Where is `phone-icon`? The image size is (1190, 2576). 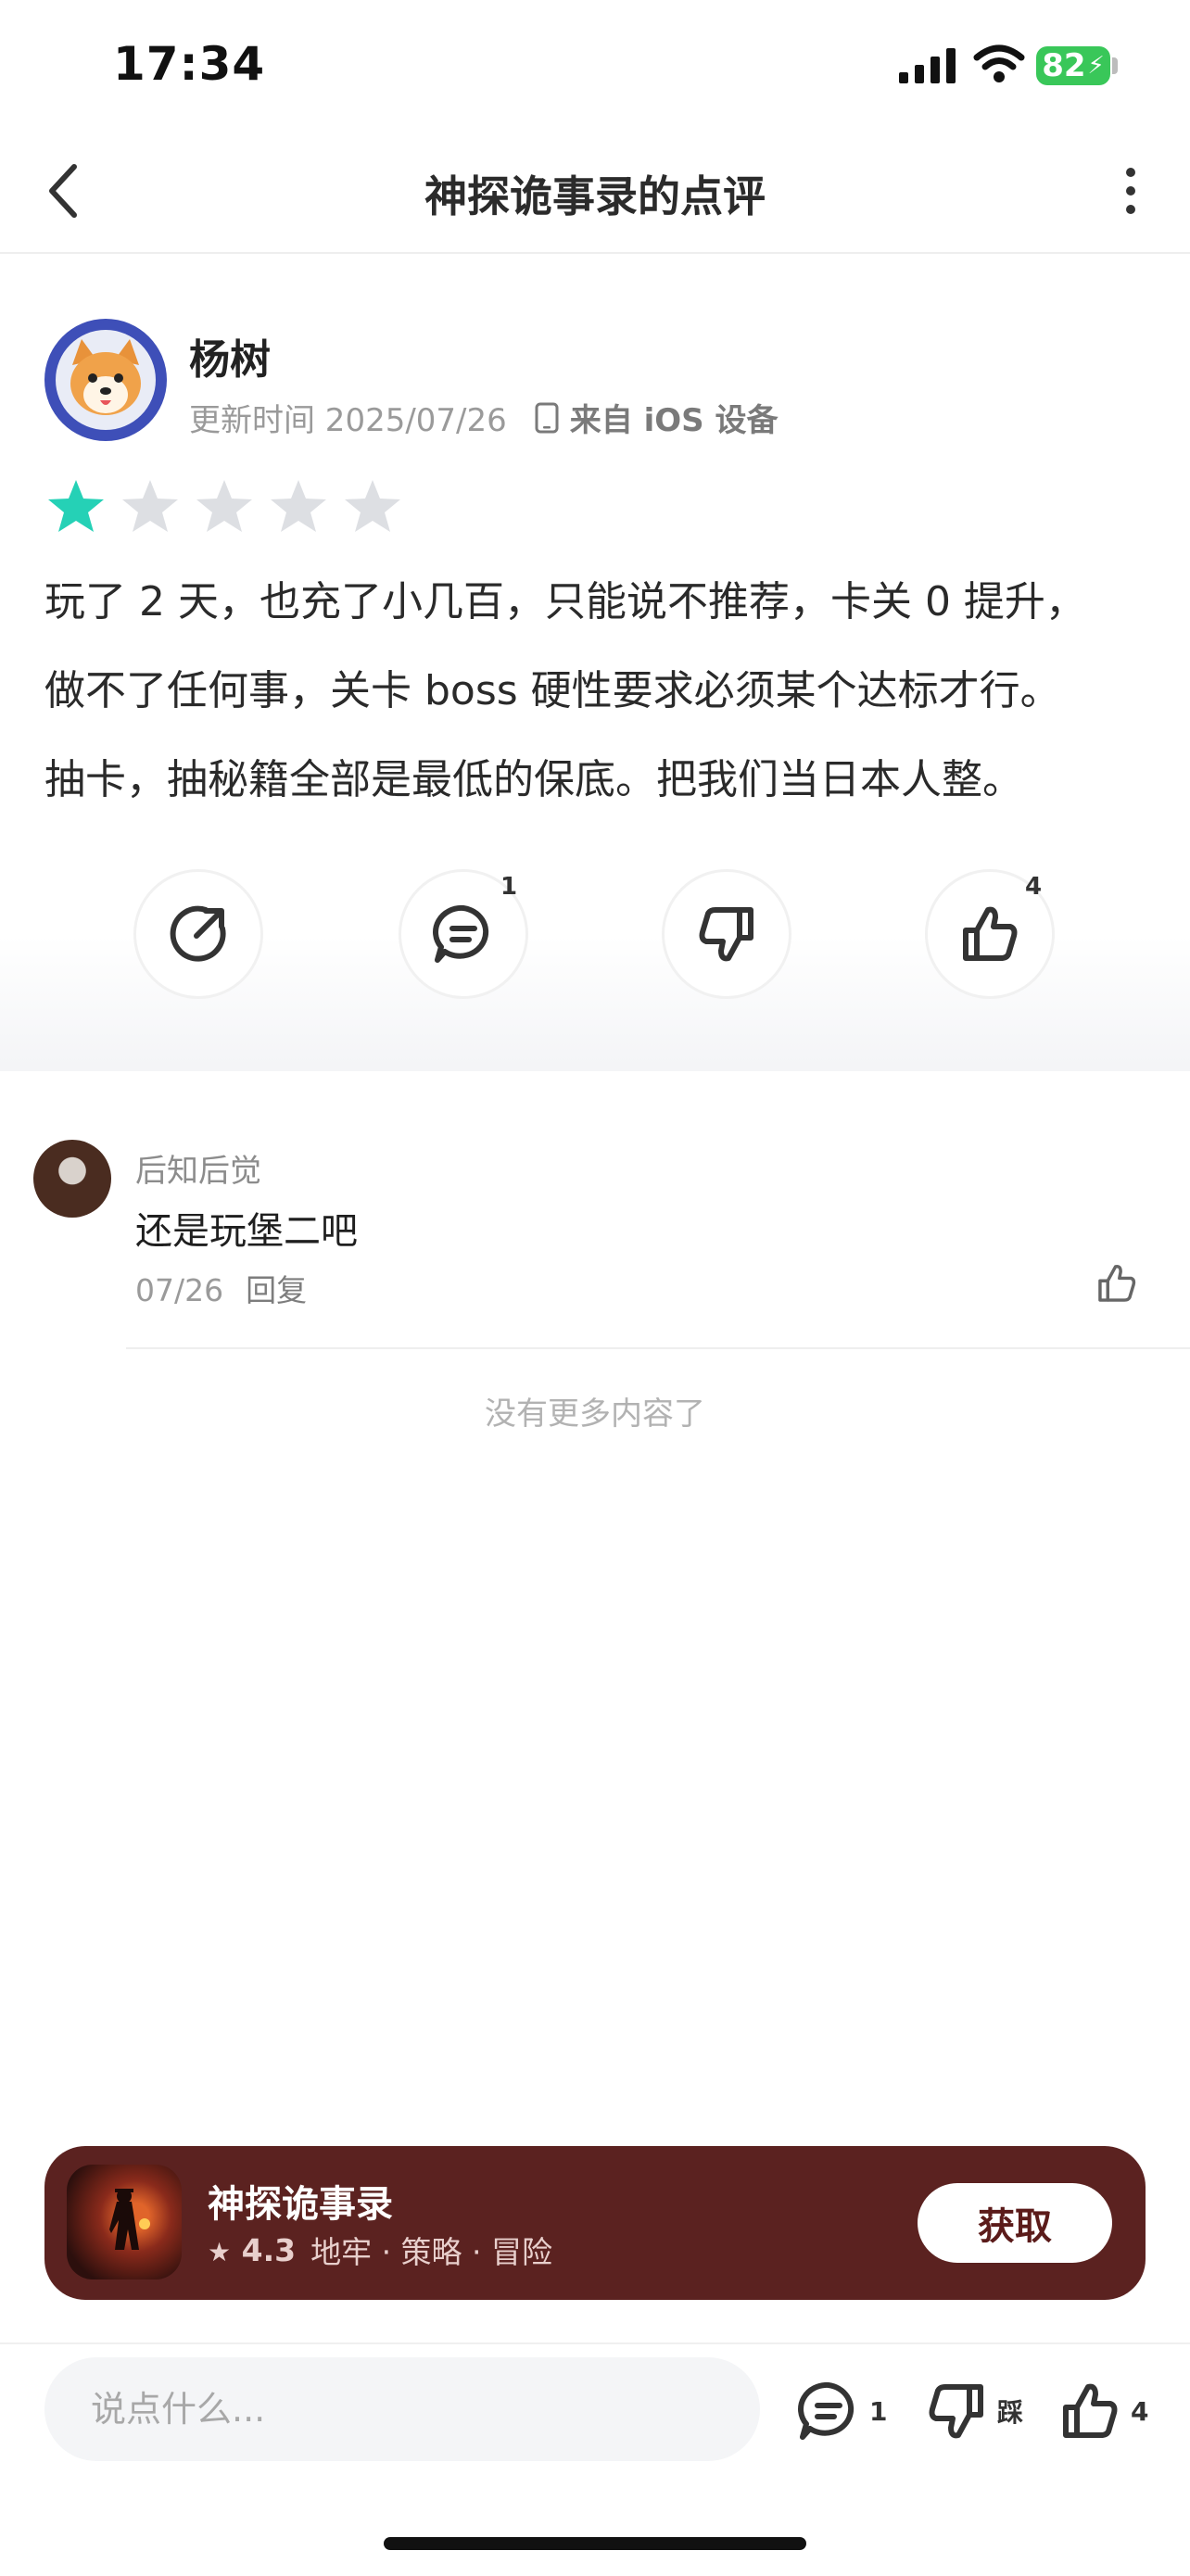 phone-icon is located at coordinates (547, 417).